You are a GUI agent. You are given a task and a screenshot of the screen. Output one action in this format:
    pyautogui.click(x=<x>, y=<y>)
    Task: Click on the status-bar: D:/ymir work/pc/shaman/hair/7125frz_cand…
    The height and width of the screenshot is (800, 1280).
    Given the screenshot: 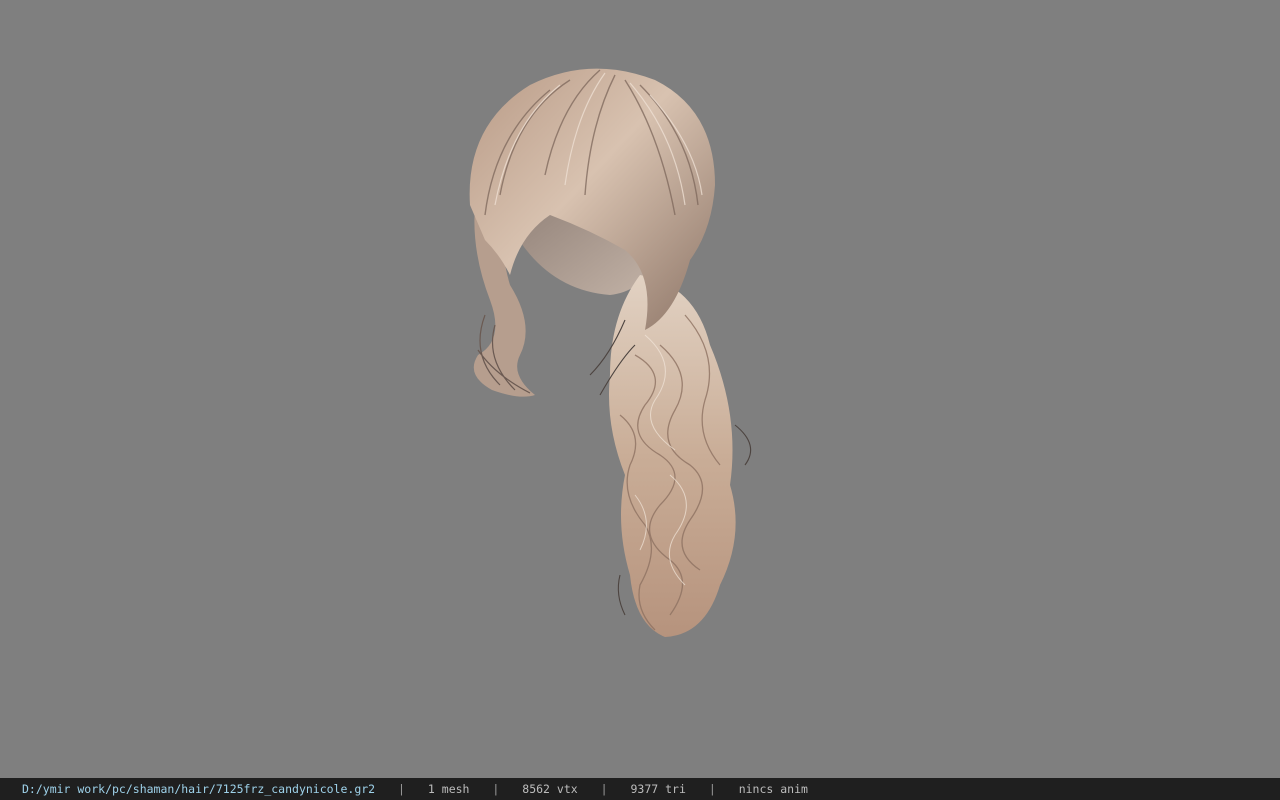 What is the action you would take?
    pyautogui.click(x=640, y=789)
    